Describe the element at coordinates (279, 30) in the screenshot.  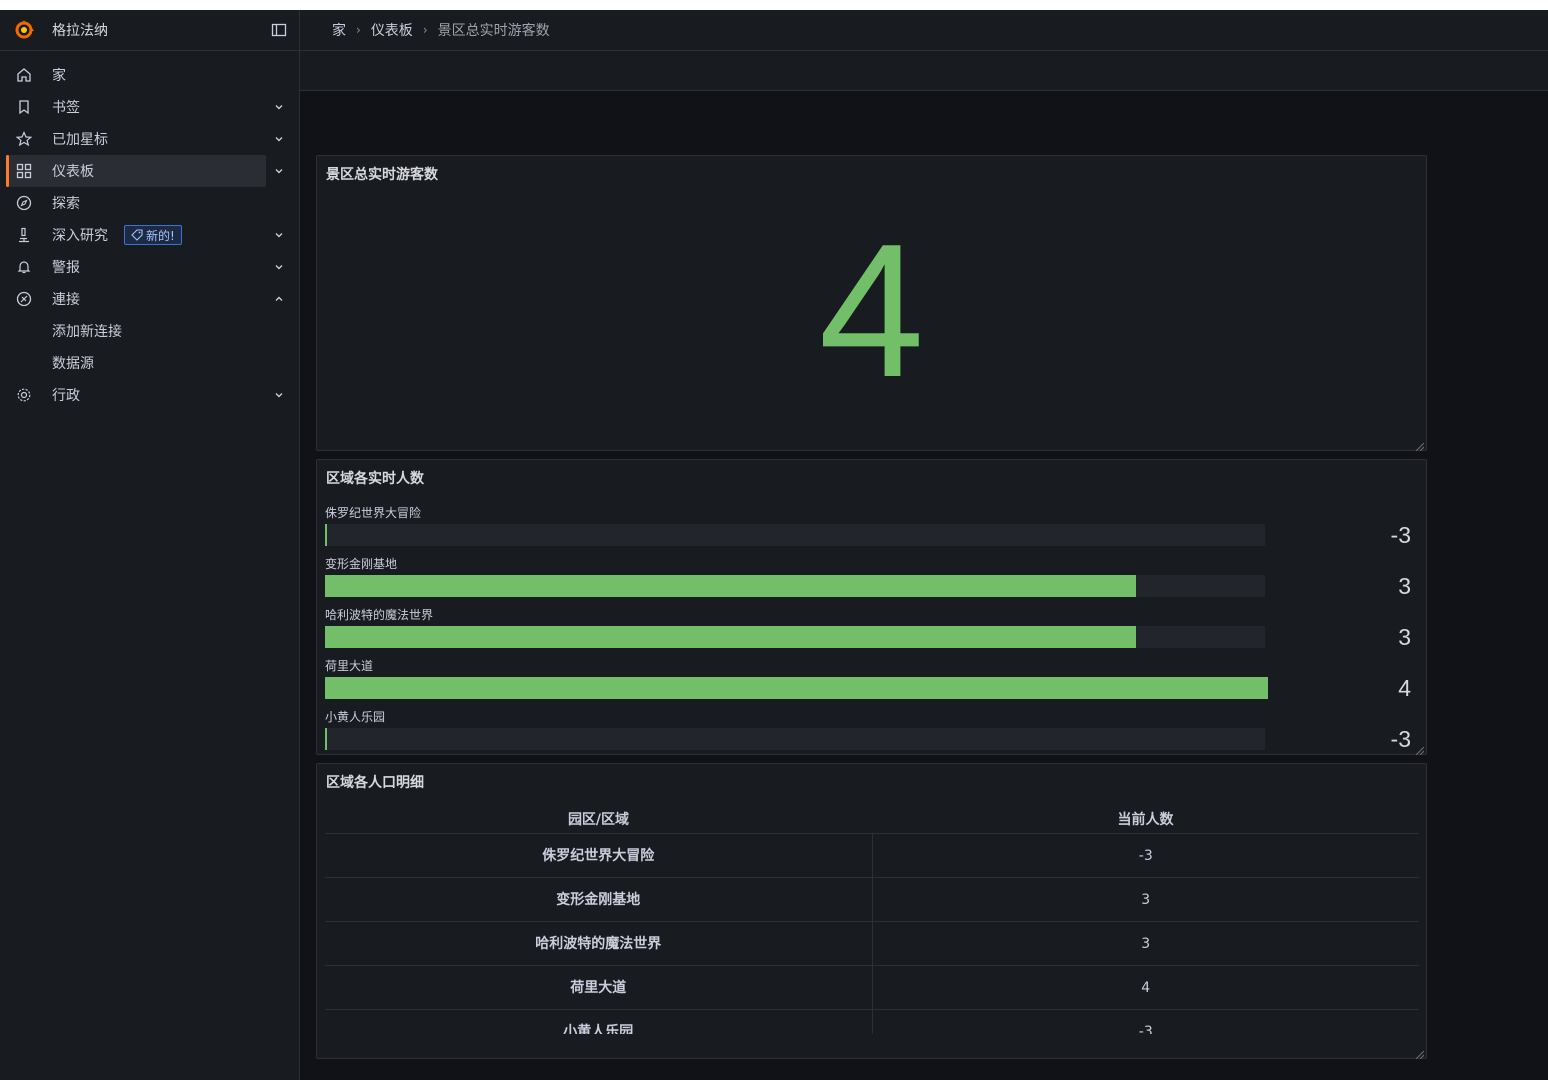
I see `dock-menu-icon` at that location.